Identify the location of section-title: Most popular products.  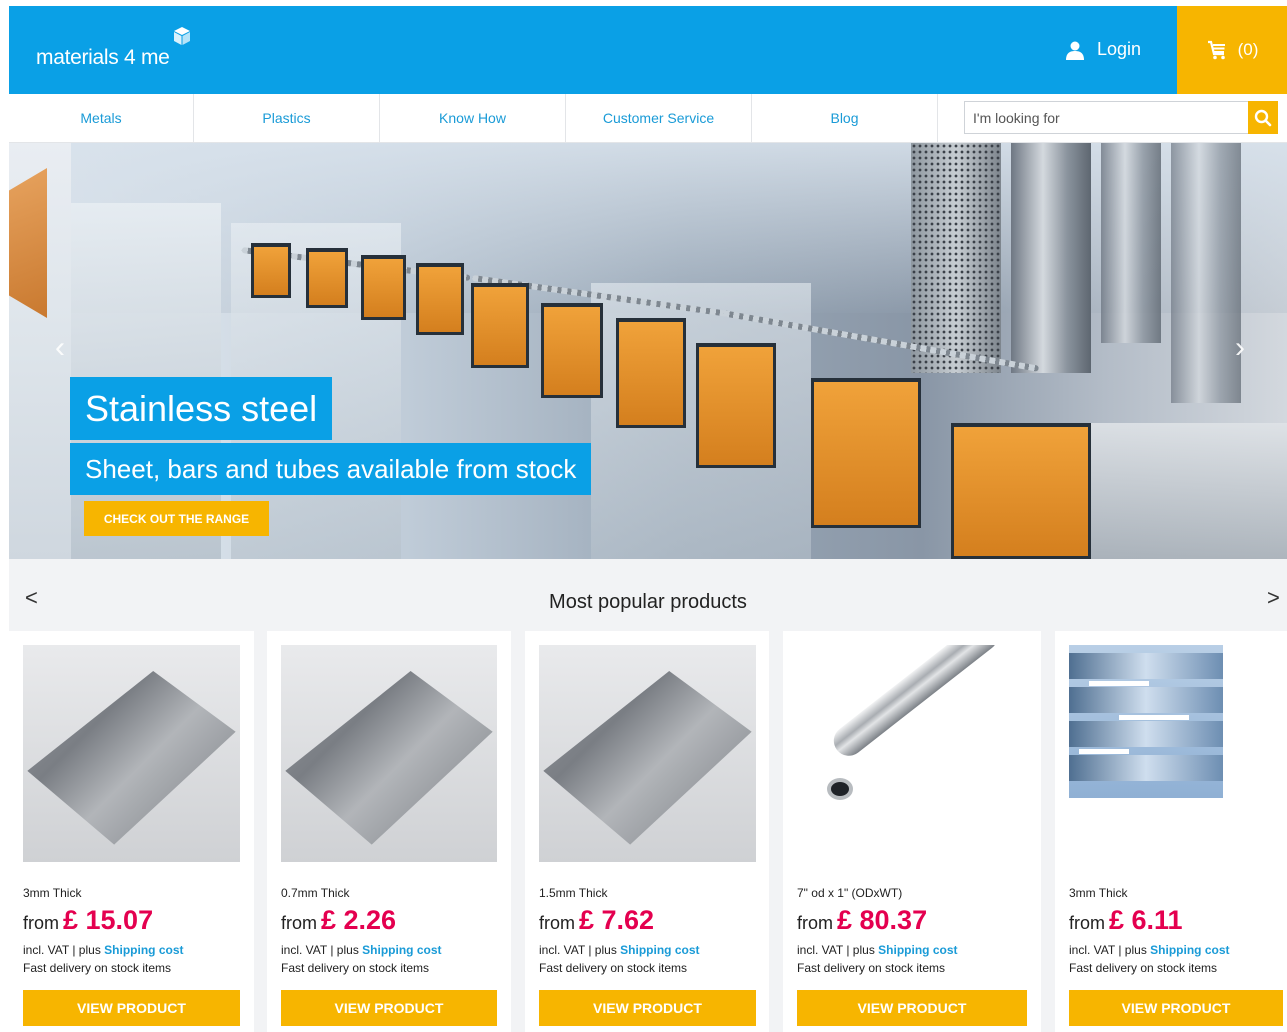
(648, 602).